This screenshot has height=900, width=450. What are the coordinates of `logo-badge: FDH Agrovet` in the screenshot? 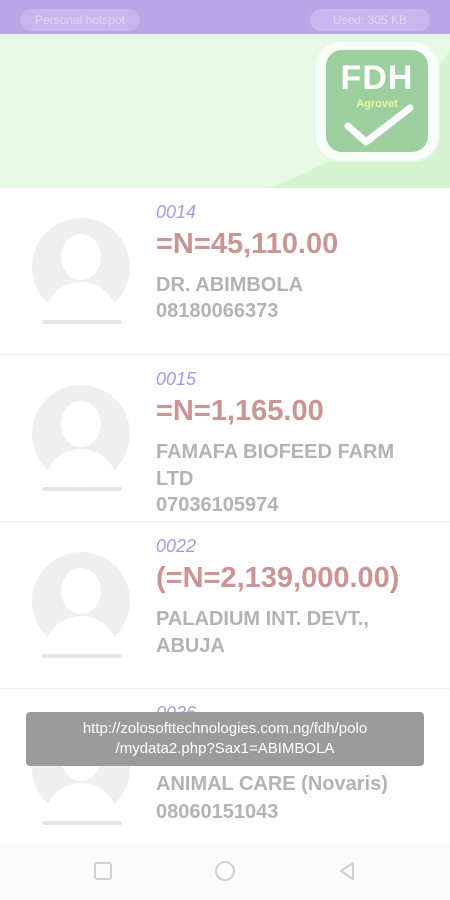 It's located at (377, 101).